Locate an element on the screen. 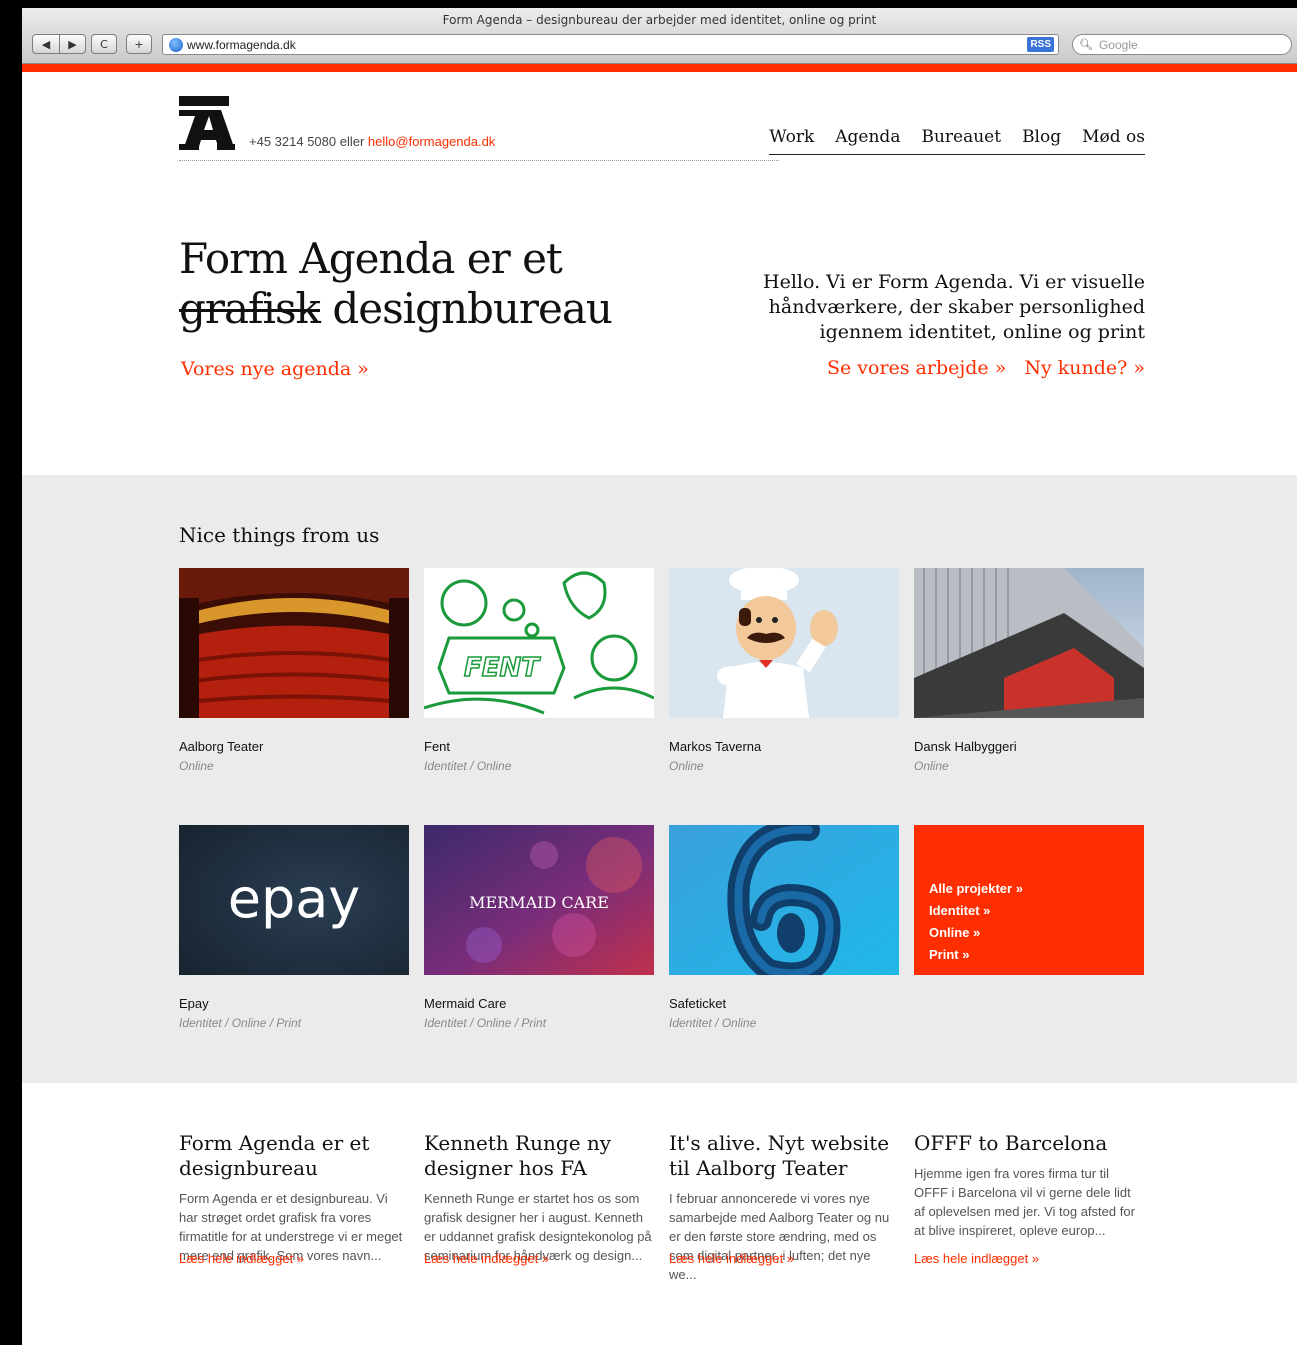 This screenshot has width=1297, height=1345. post-title: Kenneth Runge ny designer hos FA is located at coordinates (539, 1156).